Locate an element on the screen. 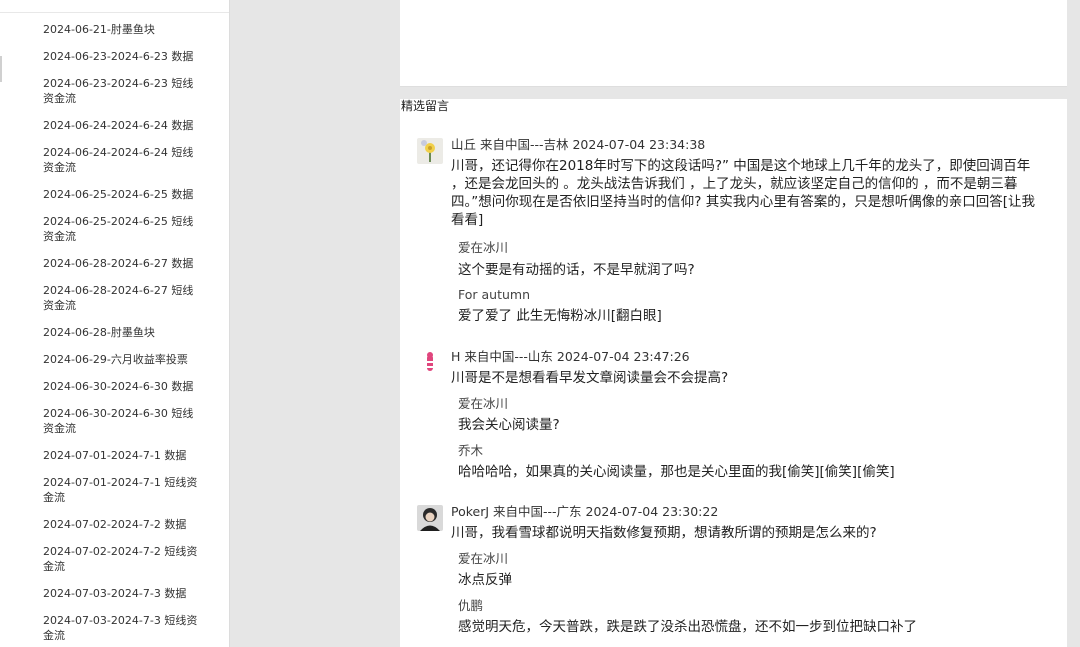  sidebar-item: 2024-06-24-2024-6-24 短线资金流 is located at coordinates (123, 160).